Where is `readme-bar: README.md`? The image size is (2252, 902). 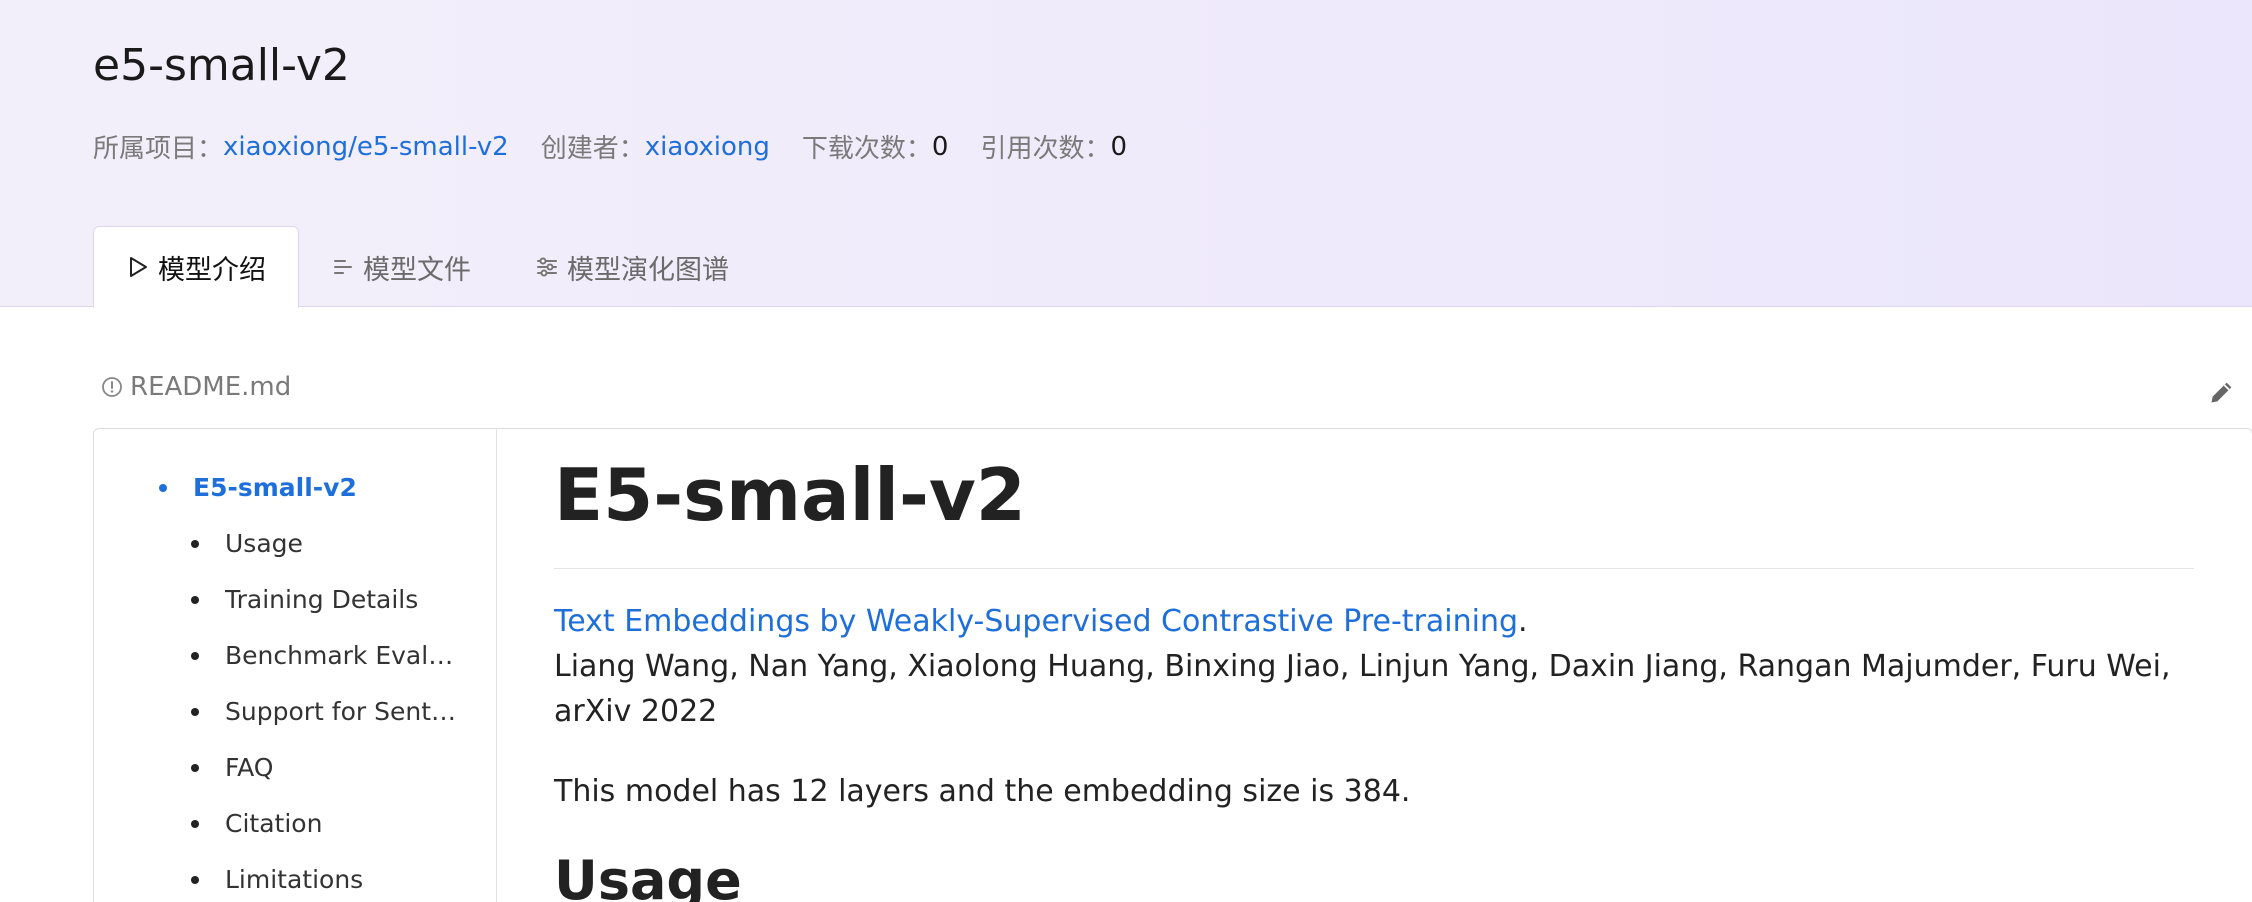
readme-bar: README.md is located at coordinates (195, 387).